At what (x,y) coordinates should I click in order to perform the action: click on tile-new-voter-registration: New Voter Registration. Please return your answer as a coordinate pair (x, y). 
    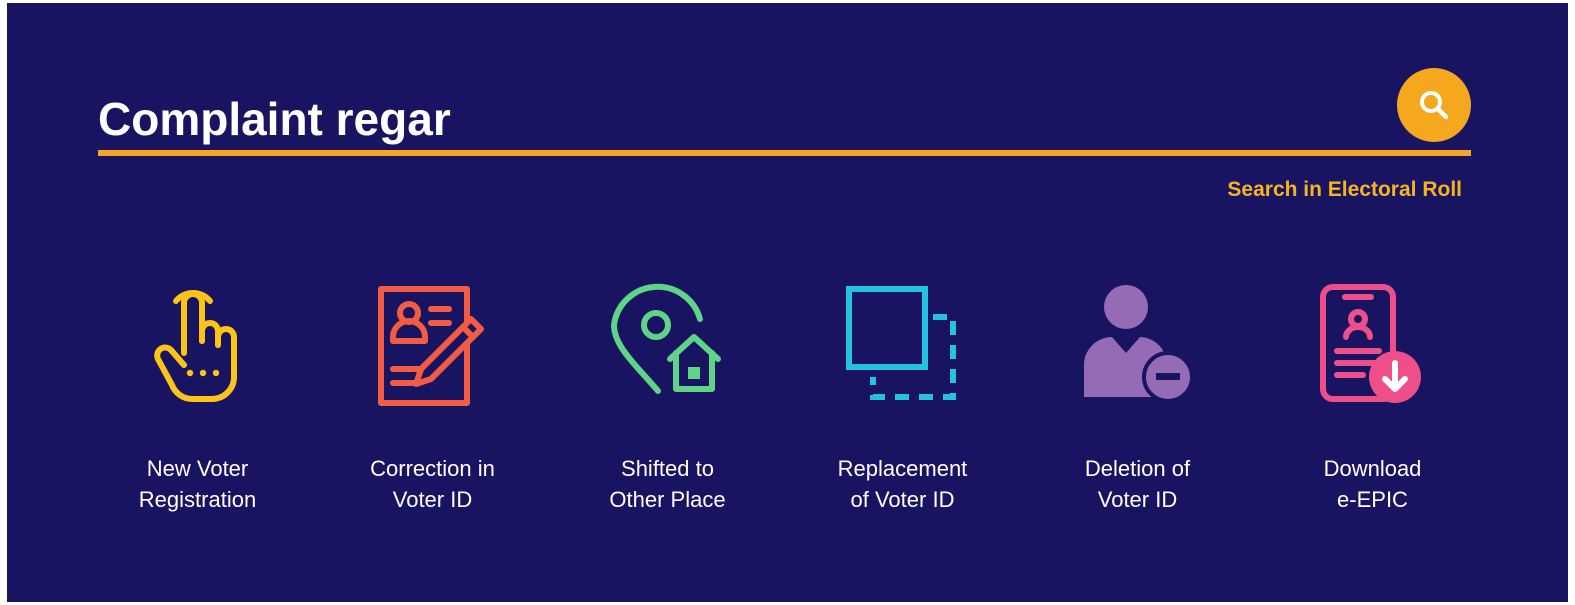
    Looking at the image, I should click on (197, 400).